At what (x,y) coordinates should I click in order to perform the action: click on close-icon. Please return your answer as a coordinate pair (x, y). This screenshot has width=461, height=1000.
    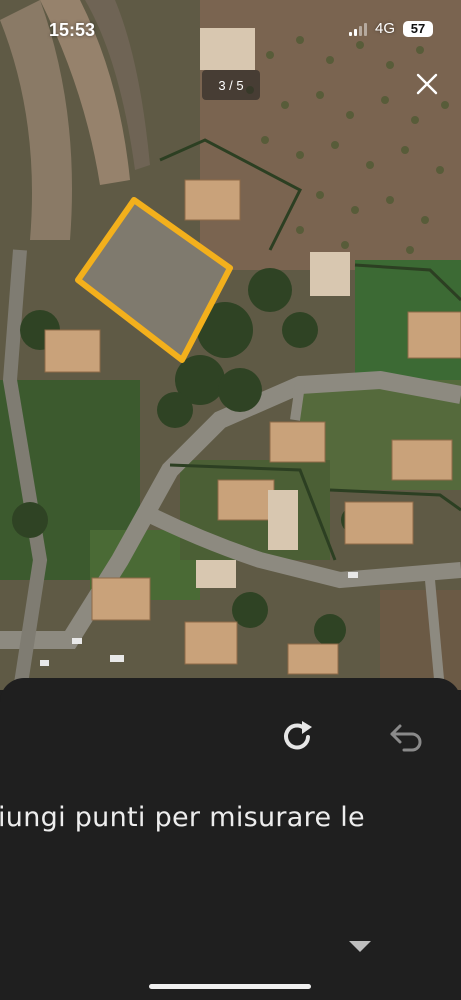
    Looking at the image, I should click on (427, 84).